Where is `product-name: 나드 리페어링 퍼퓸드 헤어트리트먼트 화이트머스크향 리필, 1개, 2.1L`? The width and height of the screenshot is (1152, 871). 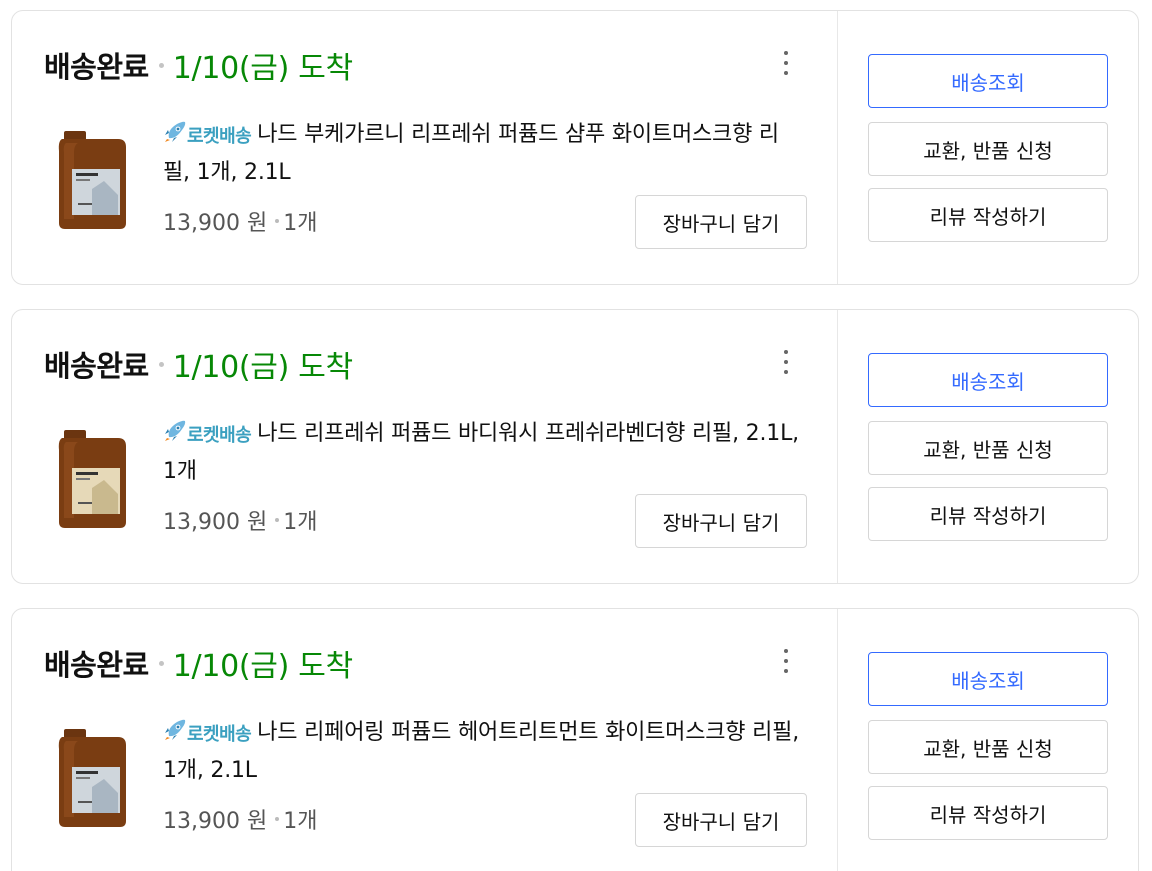
product-name: 나드 리페어링 퍼퓸드 헤어트리트먼트 화이트머스크향 리필, 1개, 2.1L is located at coordinates (481, 751).